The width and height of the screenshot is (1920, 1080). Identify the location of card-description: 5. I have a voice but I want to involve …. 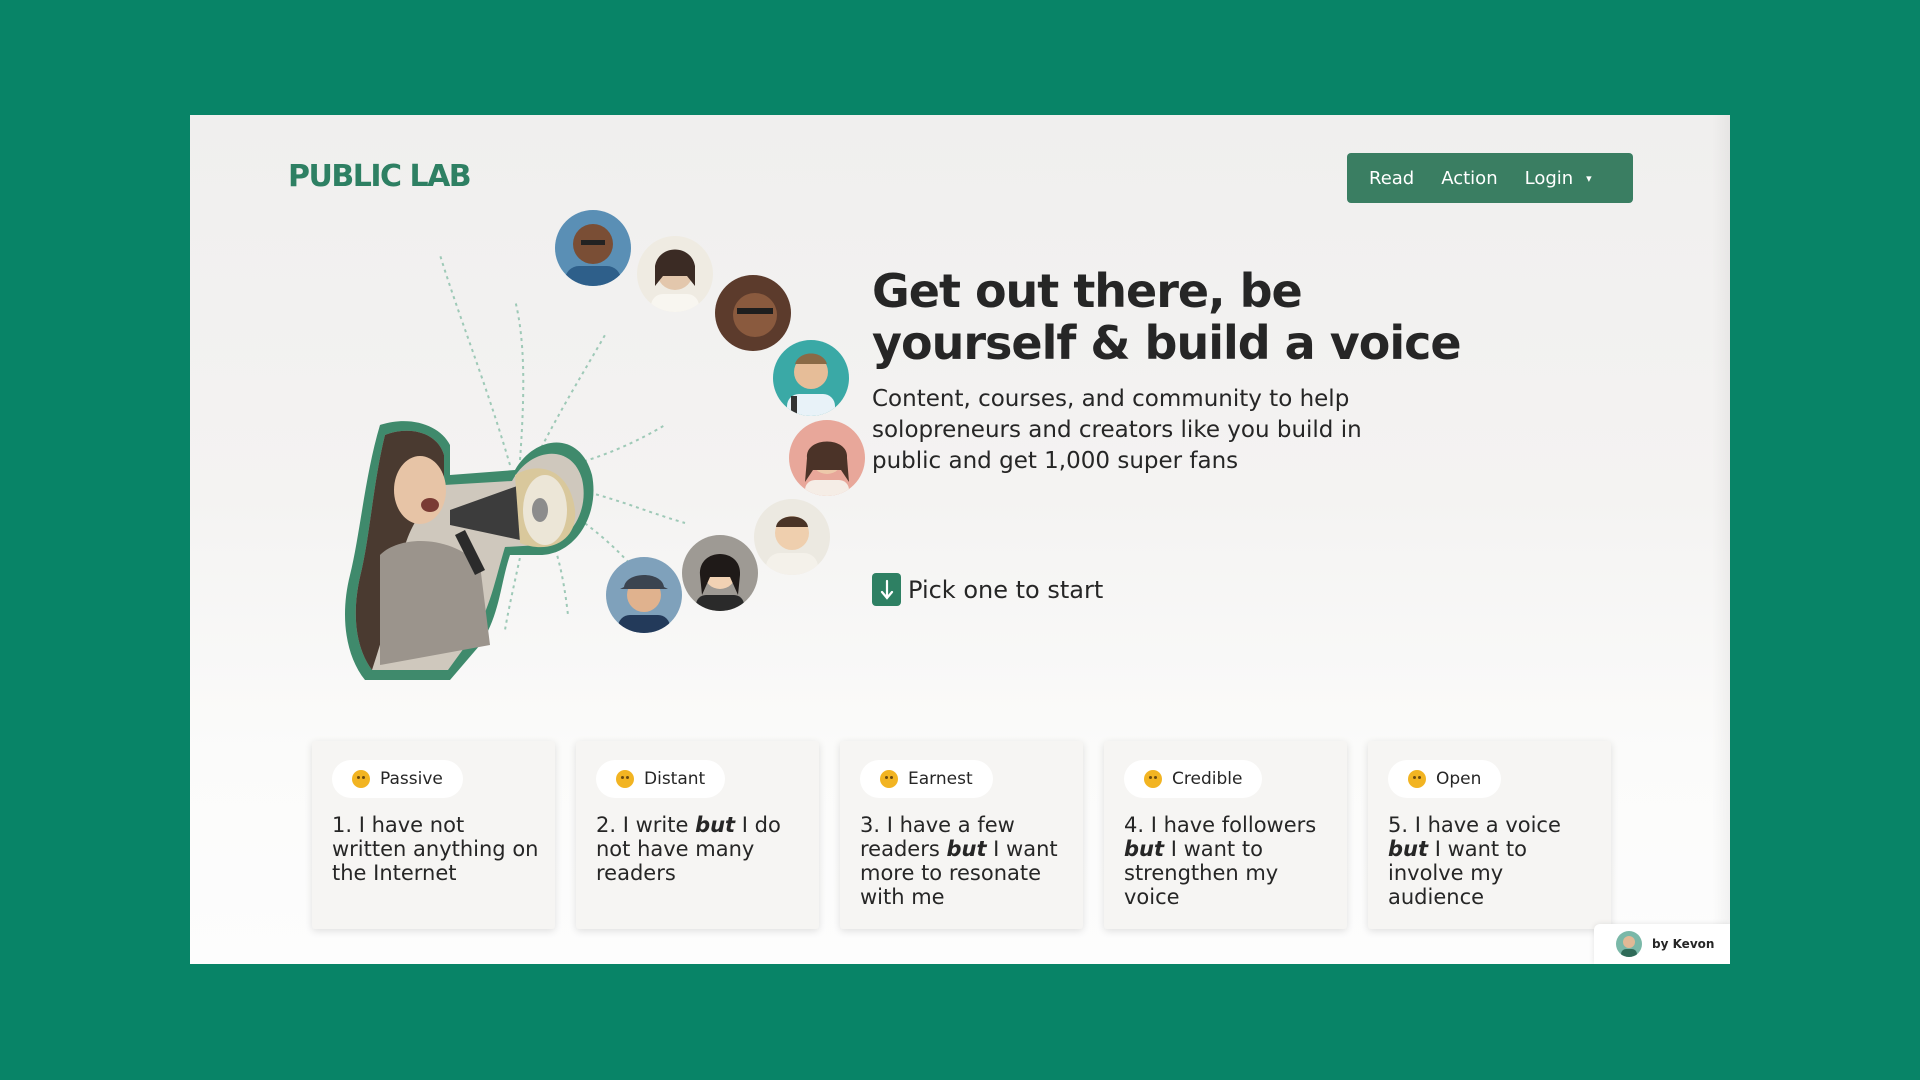
(1474, 861).